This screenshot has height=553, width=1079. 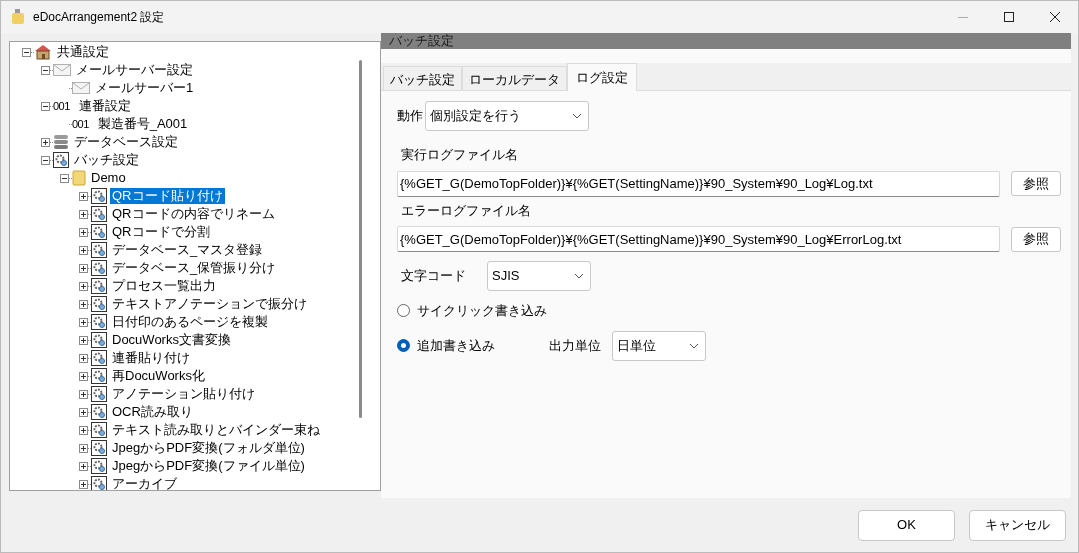 What do you see at coordinates (161, 232) in the screenshot?
I see `tree-item: QRコードで分割` at bounding box center [161, 232].